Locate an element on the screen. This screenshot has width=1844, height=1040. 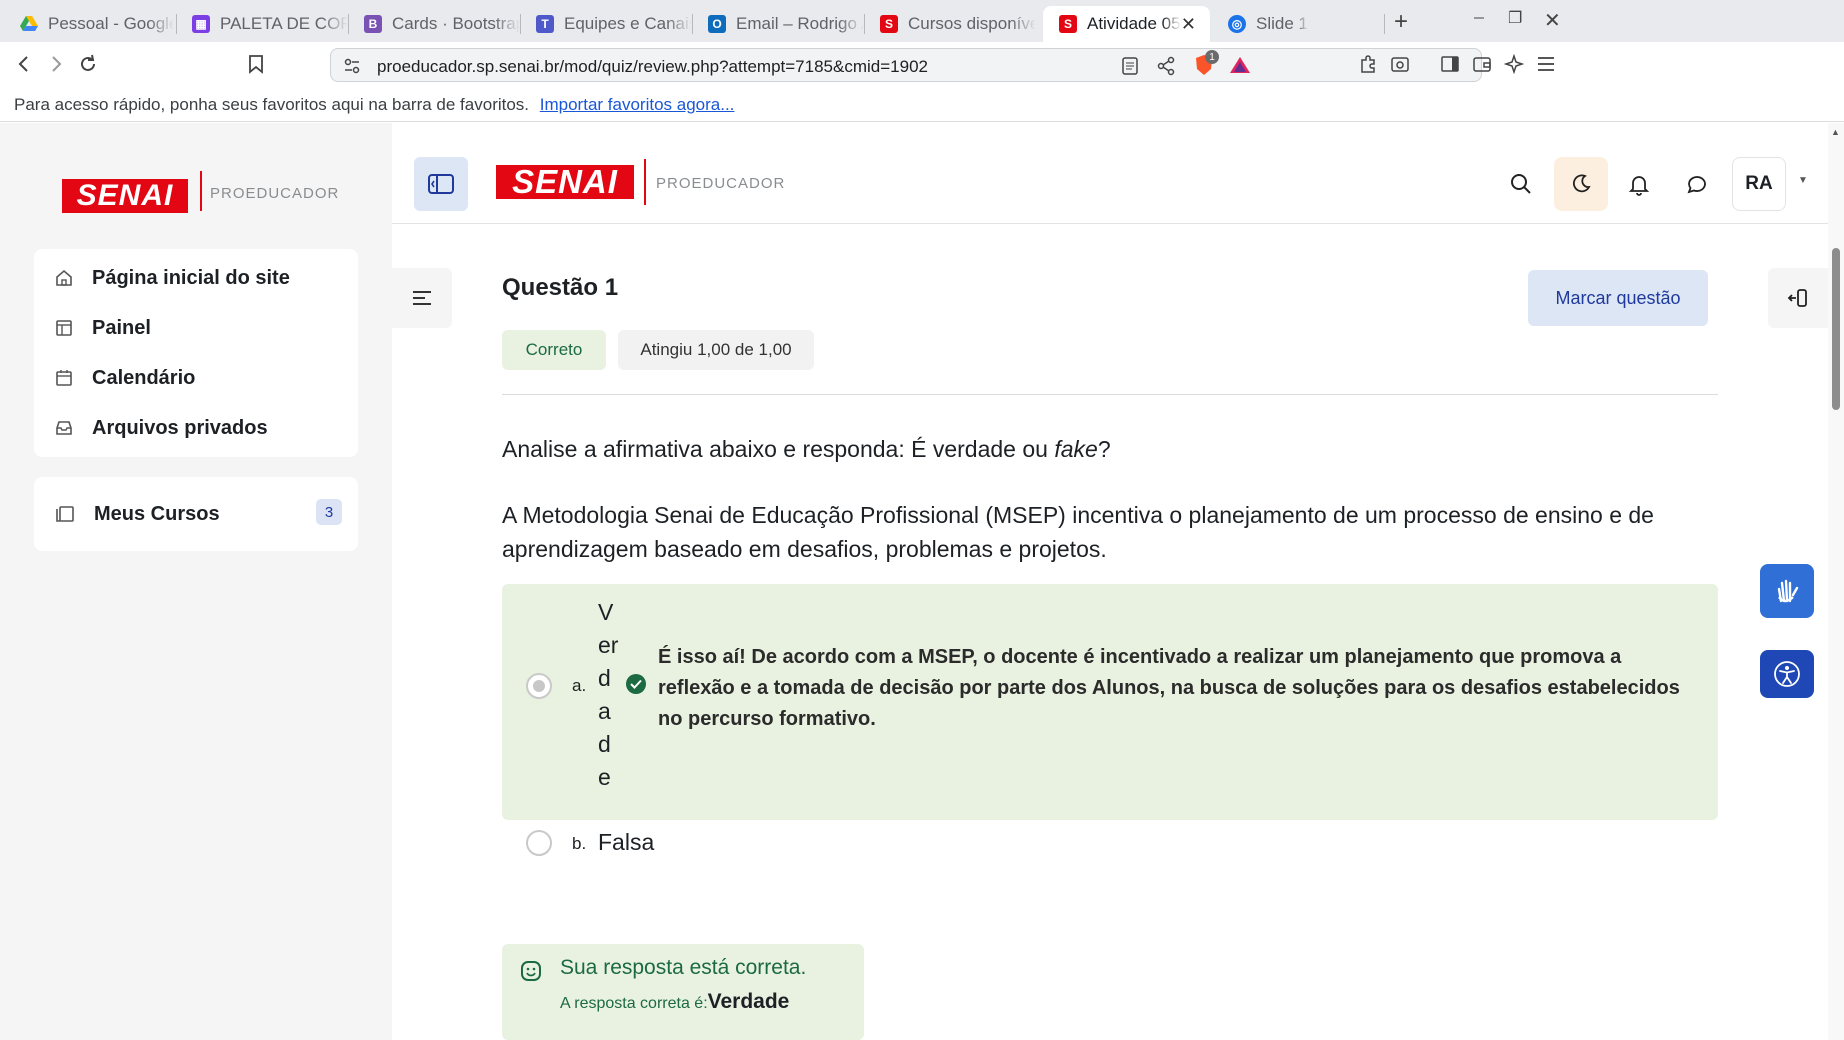
chevron-down-icon: ▼ is located at coordinates (1803, 180).